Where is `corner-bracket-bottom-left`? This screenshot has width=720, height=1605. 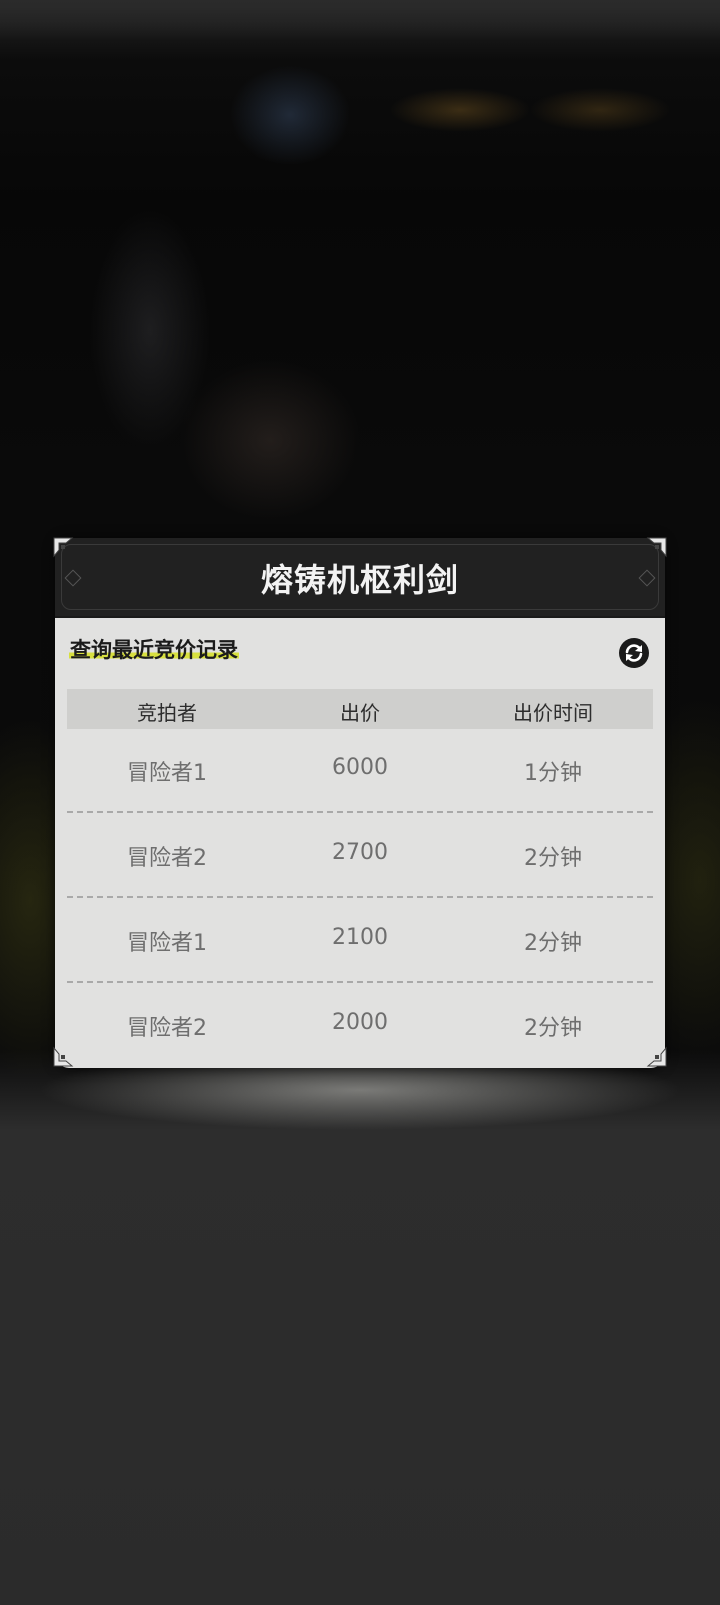
corner-bracket-bottom-left is located at coordinates (63, 1056).